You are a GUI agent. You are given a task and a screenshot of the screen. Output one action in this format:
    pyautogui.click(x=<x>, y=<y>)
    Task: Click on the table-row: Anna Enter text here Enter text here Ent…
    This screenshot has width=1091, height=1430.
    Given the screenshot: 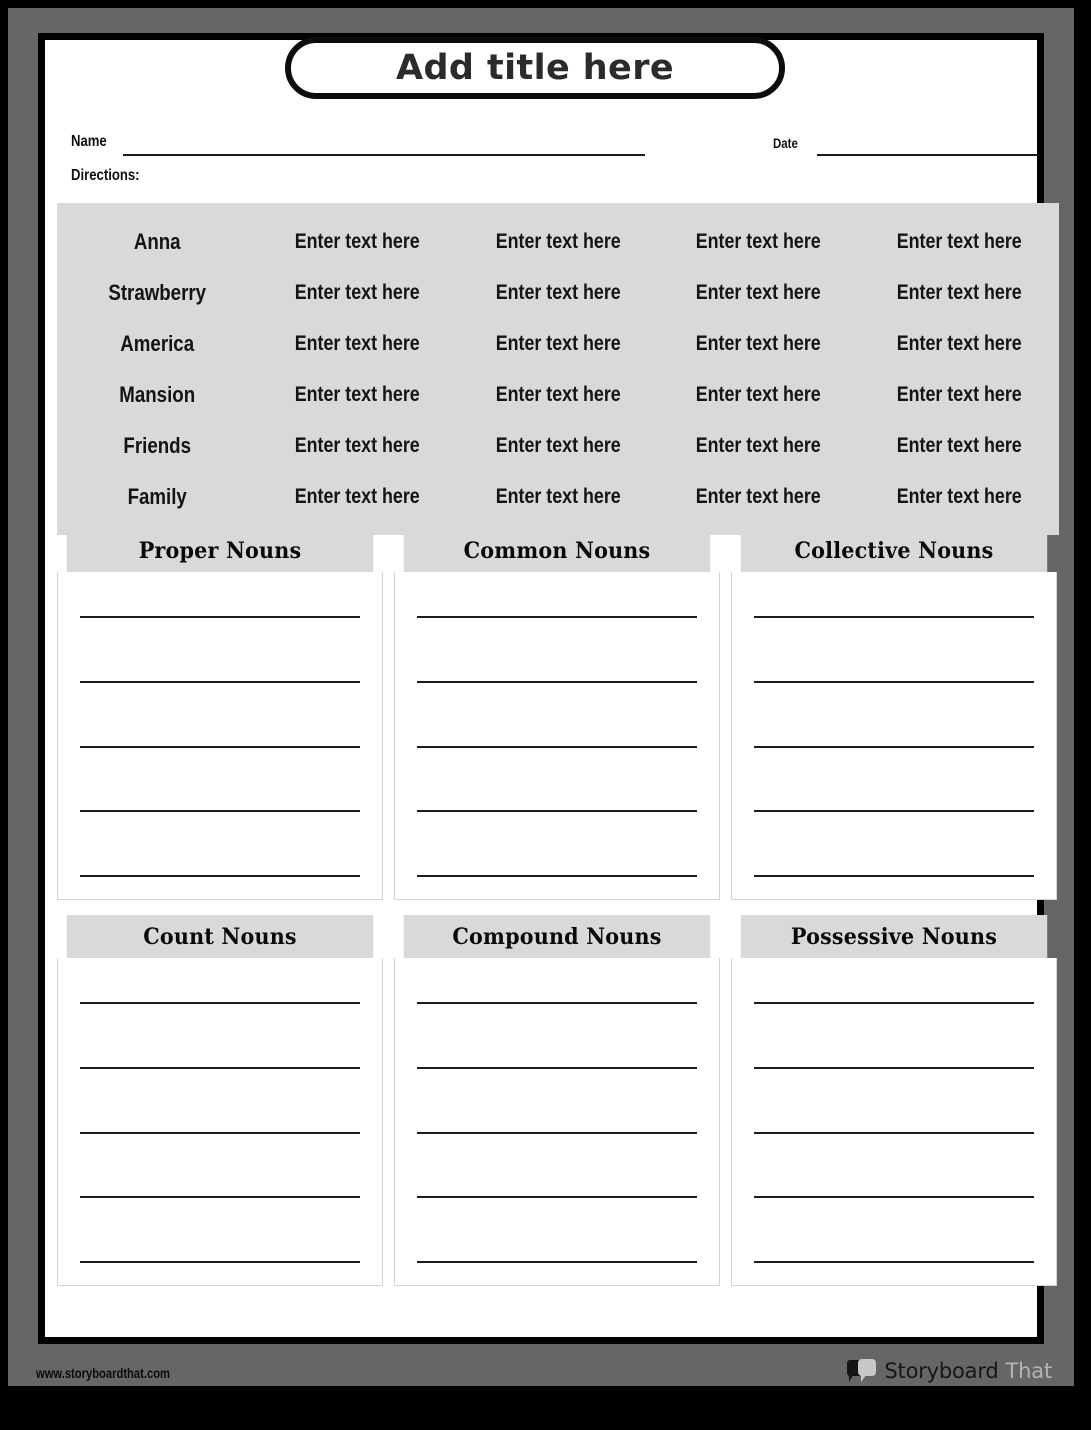 What is the action you would take?
    pyautogui.click(x=558, y=241)
    